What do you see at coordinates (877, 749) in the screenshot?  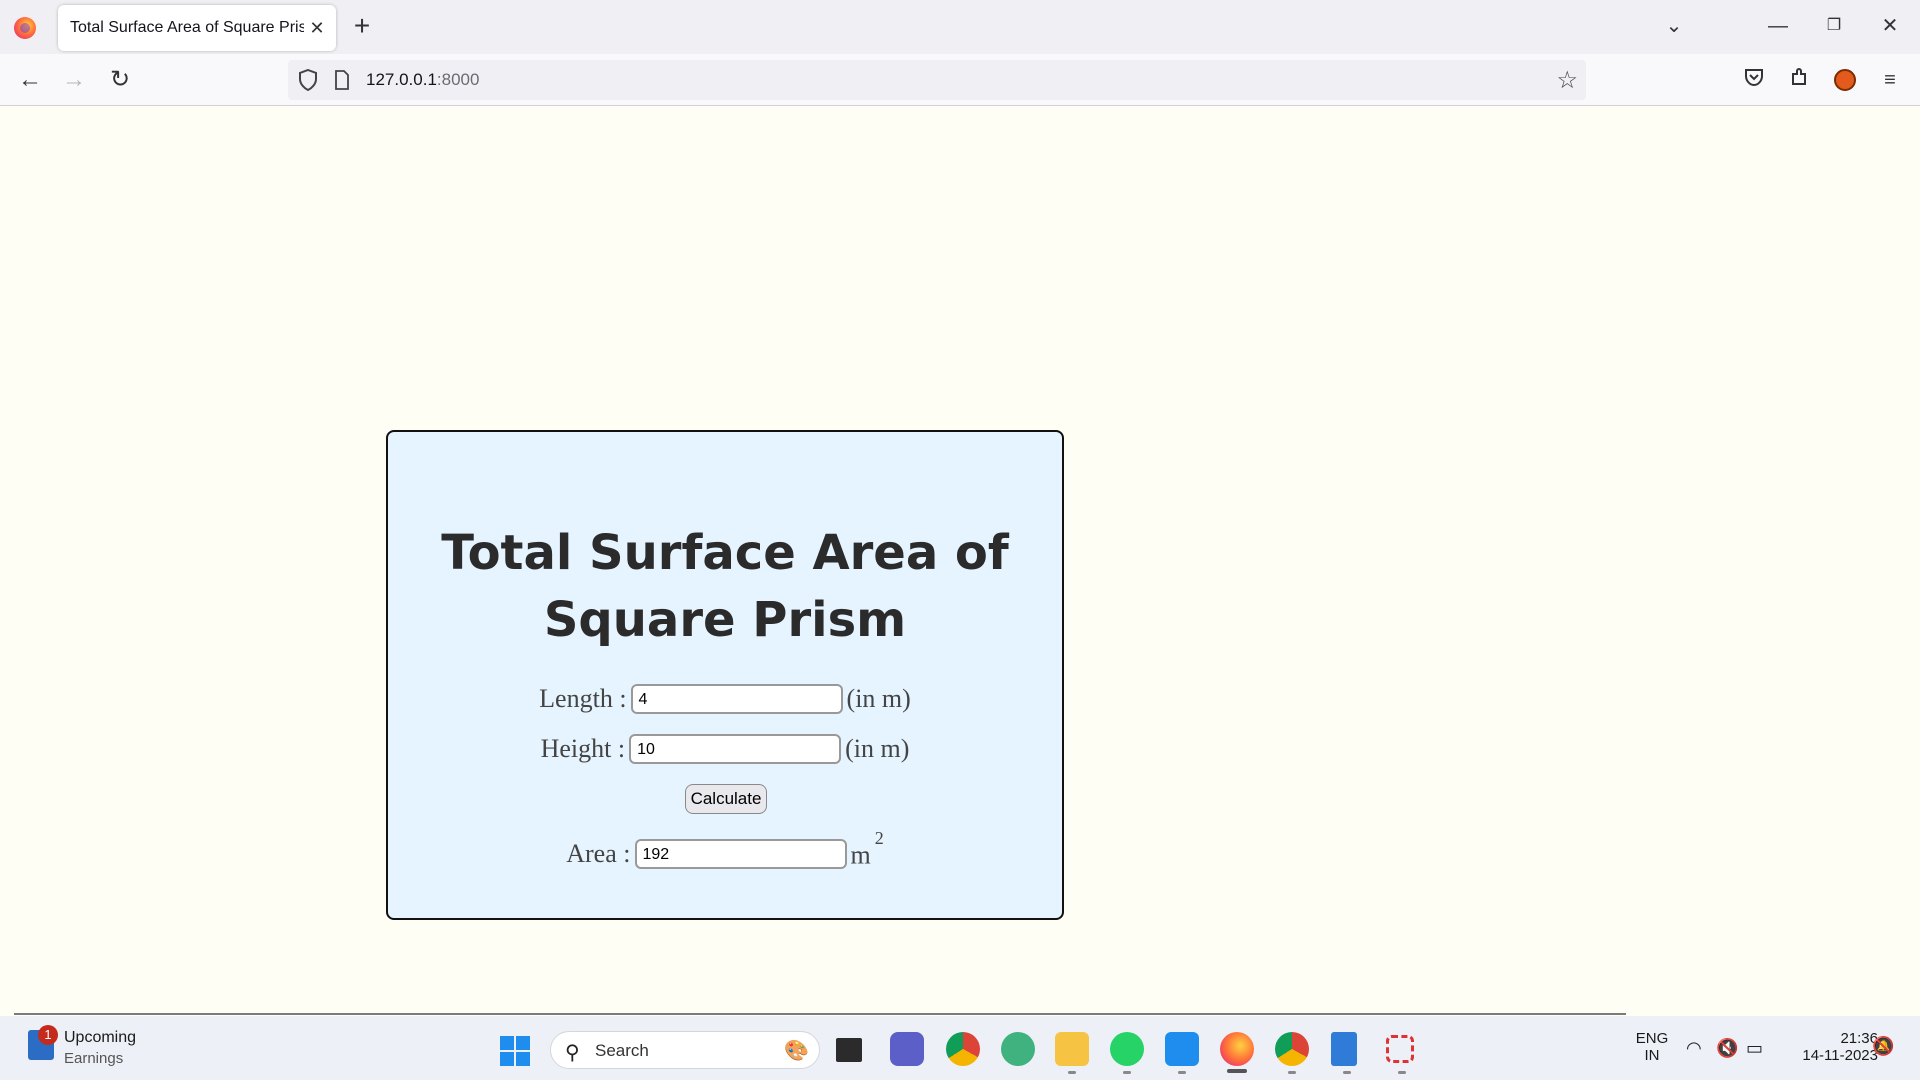 I see `height-unit: (in m)` at bounding box center [877, 749].